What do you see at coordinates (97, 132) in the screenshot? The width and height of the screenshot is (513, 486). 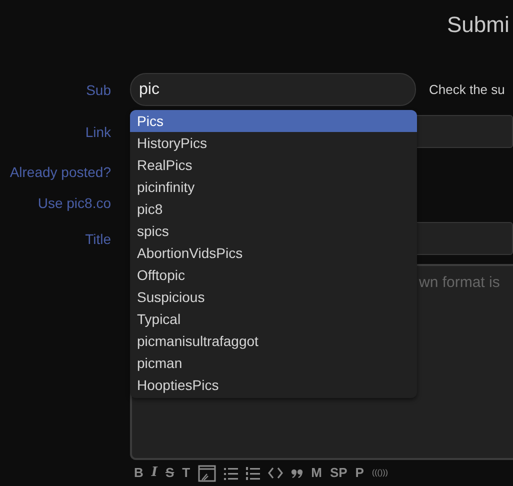 I see `field-label: Link` at bounding box center [97, 132].